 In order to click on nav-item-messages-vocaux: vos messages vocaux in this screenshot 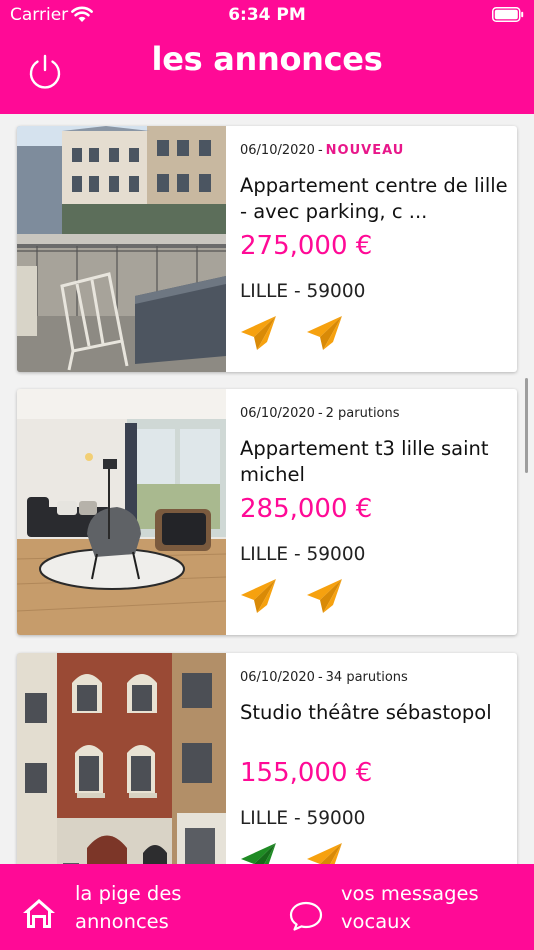, I will do `click(400, 907)`.